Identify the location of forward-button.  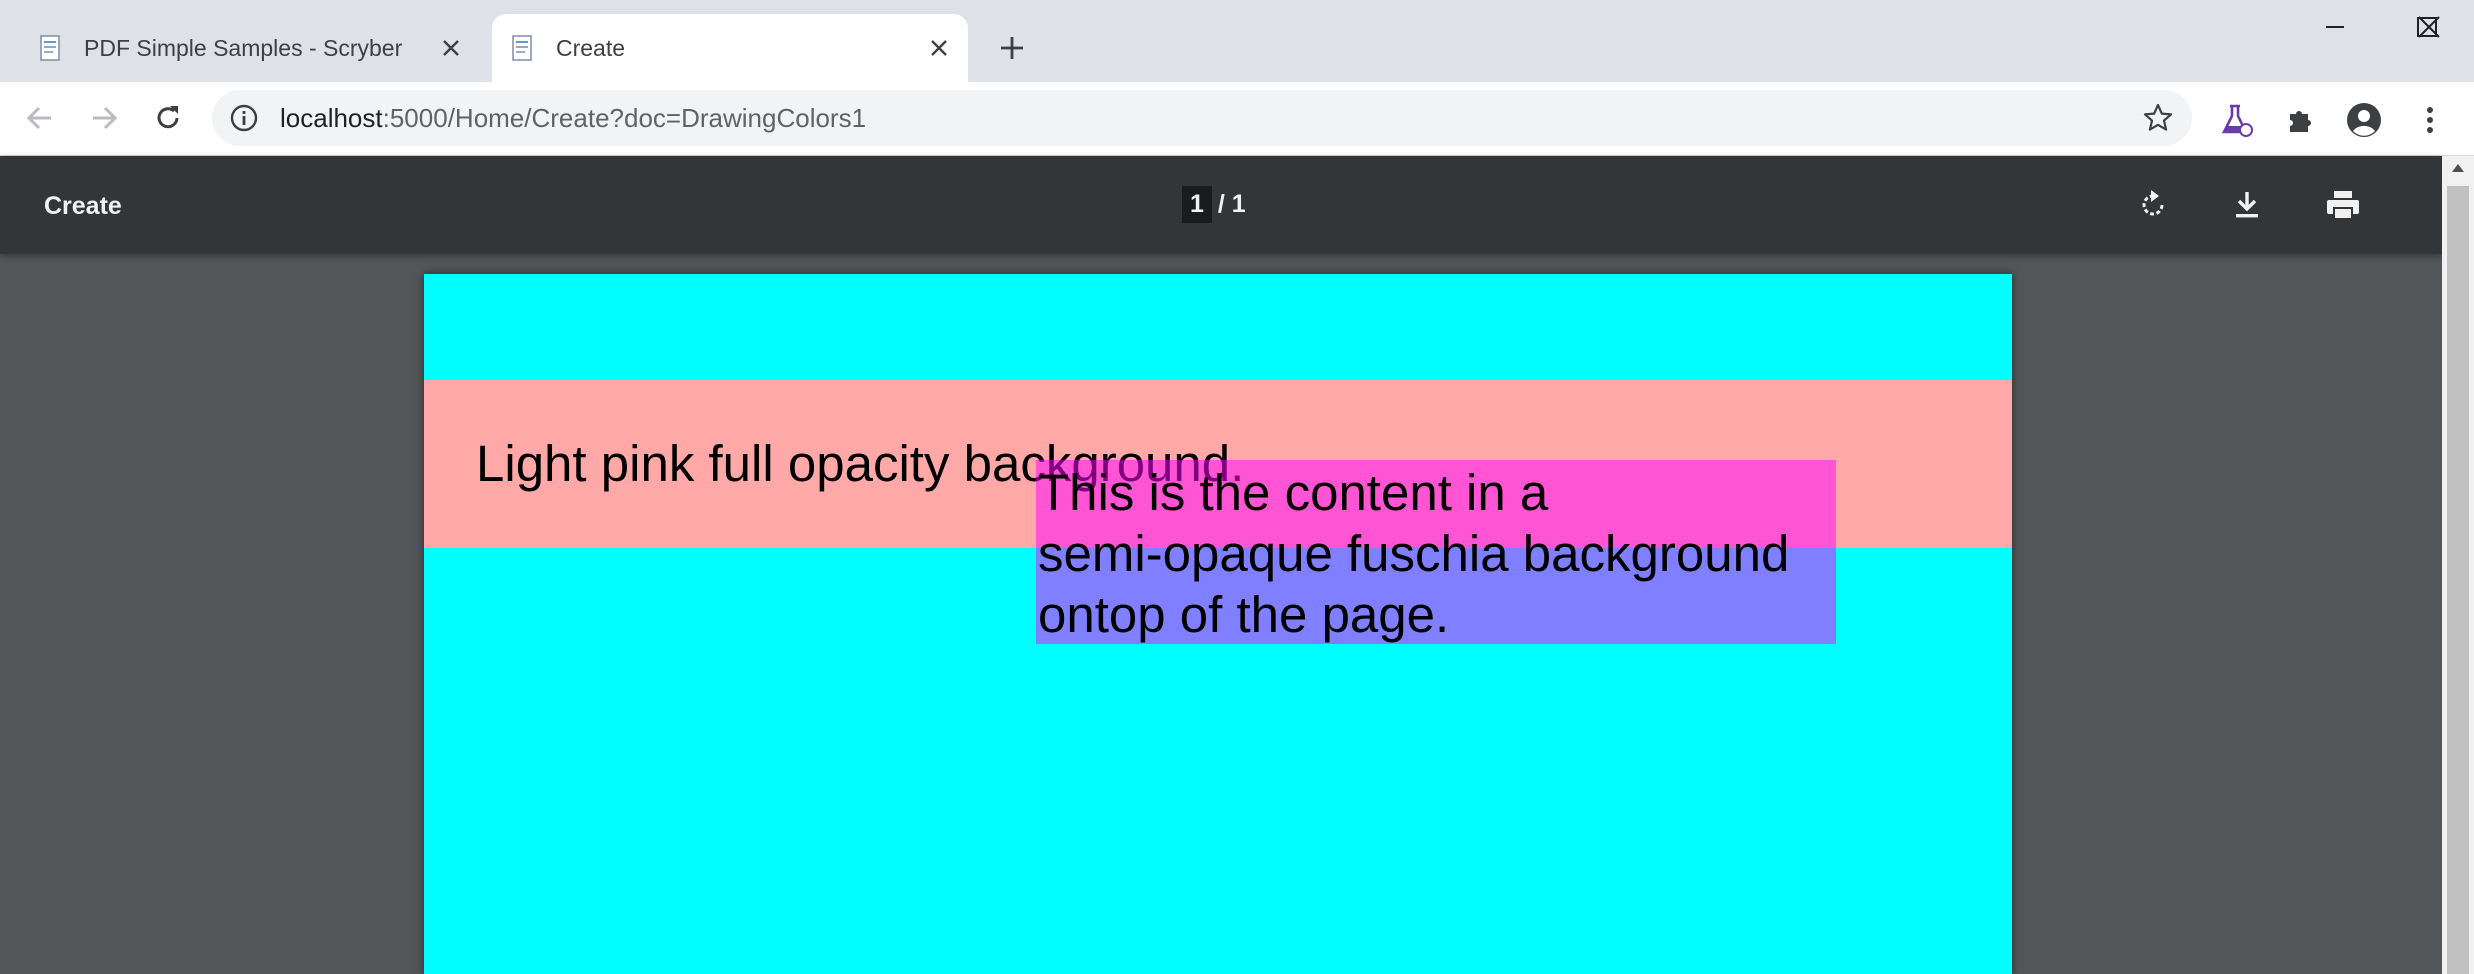
(104, 118).